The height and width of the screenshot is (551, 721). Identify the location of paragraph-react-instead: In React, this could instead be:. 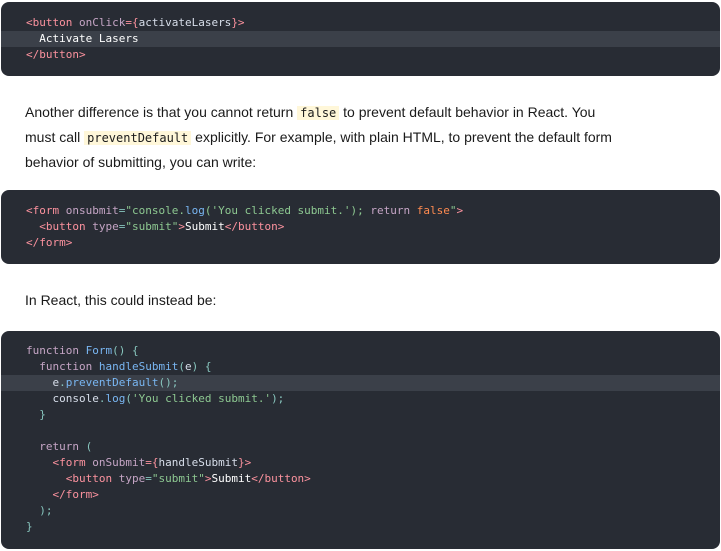
(325, 300).